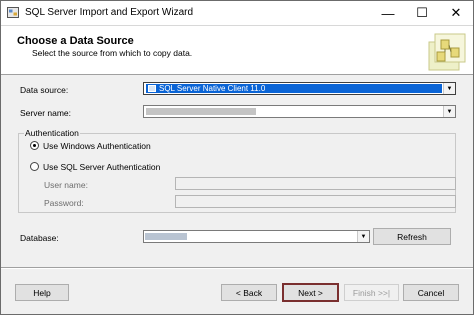 This screenshot has height=315, width=474. What do you see at coordinates (315, 183) in the screenshot?
I see `user-name-field` at bounding box center [315, 183].